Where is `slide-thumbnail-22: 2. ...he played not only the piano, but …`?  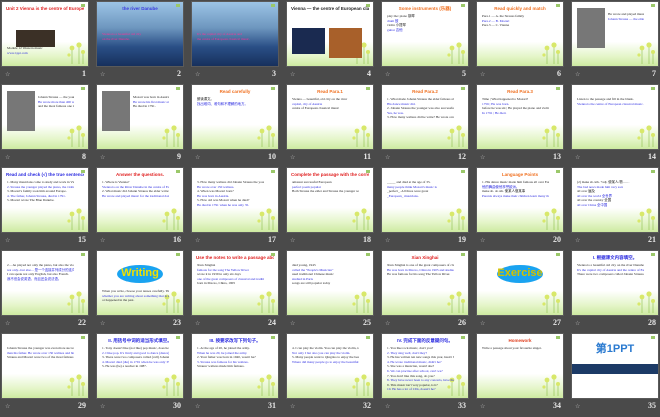 slide-thumbnail-22: 2. ...he played not only the piano, but … is located at coordinates (45, 292).